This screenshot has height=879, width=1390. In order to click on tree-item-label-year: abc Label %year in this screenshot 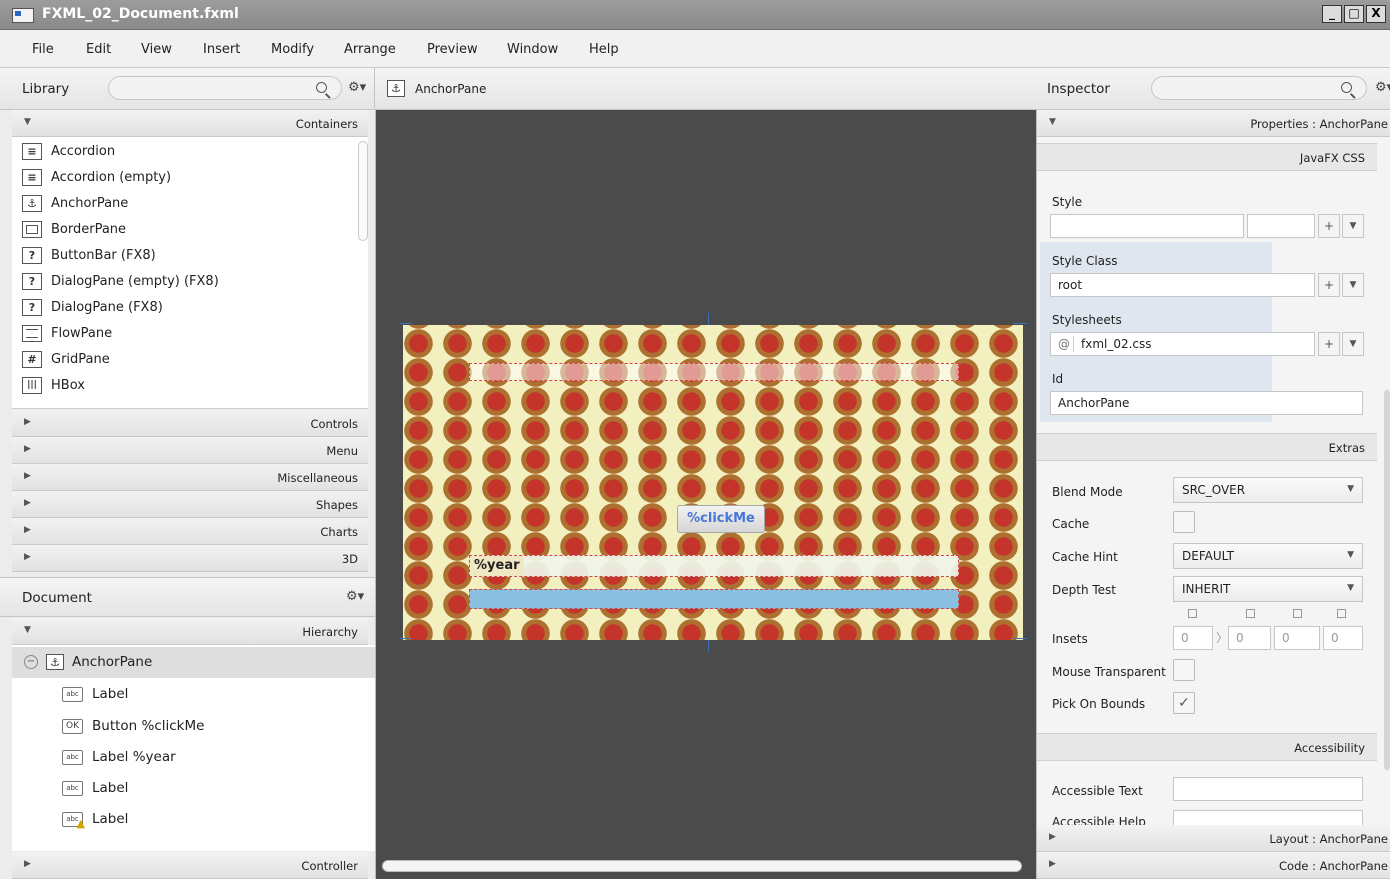, I will do `click(119, 757)`.